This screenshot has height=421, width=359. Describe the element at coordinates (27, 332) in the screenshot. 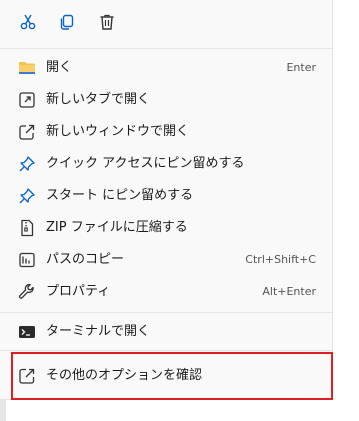

I see `terminal-icon` at that location.